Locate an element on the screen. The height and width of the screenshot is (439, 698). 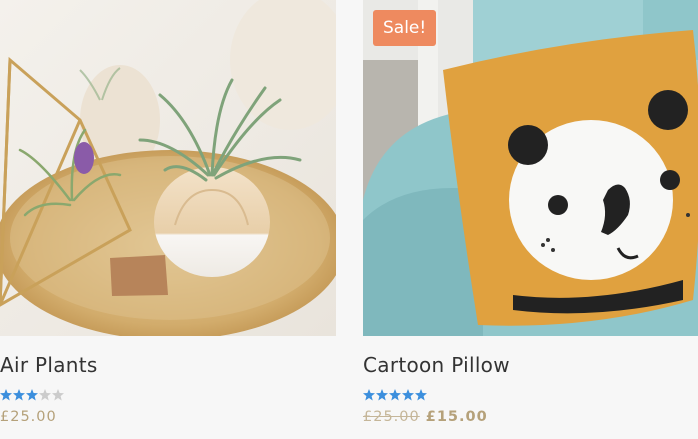
product-price: £25.00 £15.00 is located at coordinates (425, 417).